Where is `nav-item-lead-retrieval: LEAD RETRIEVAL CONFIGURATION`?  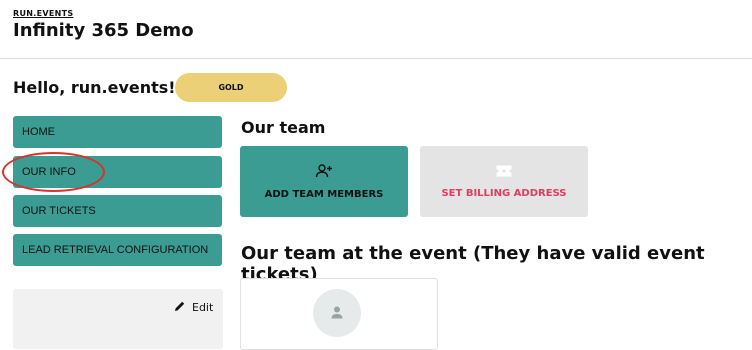
nav-item-lead-retrieval: LEAD RETRIEVAL CONFIGURATION is located at coordinates (117, 250).